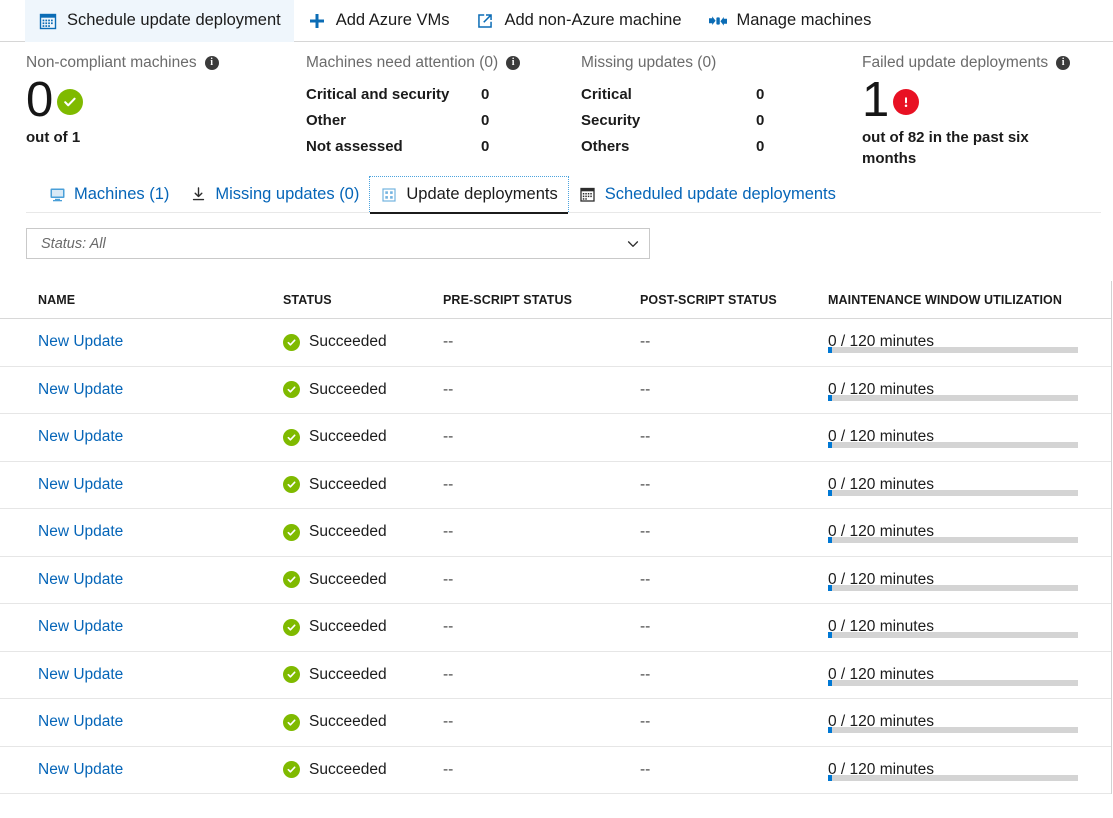  What do you see at coordinates (73, 243) in the screenshot?
I see `status-filter-value: Status: All` at bounding box center [73, 243].